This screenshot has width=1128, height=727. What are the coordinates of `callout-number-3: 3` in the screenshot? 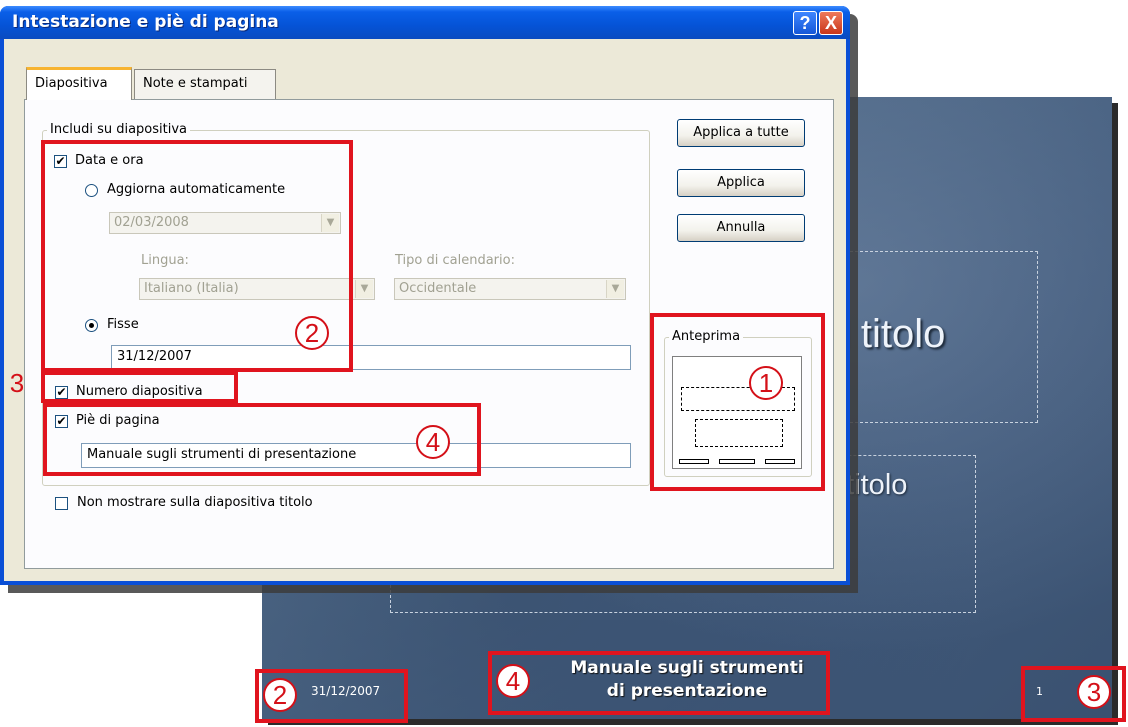 It's located at (17, 383).